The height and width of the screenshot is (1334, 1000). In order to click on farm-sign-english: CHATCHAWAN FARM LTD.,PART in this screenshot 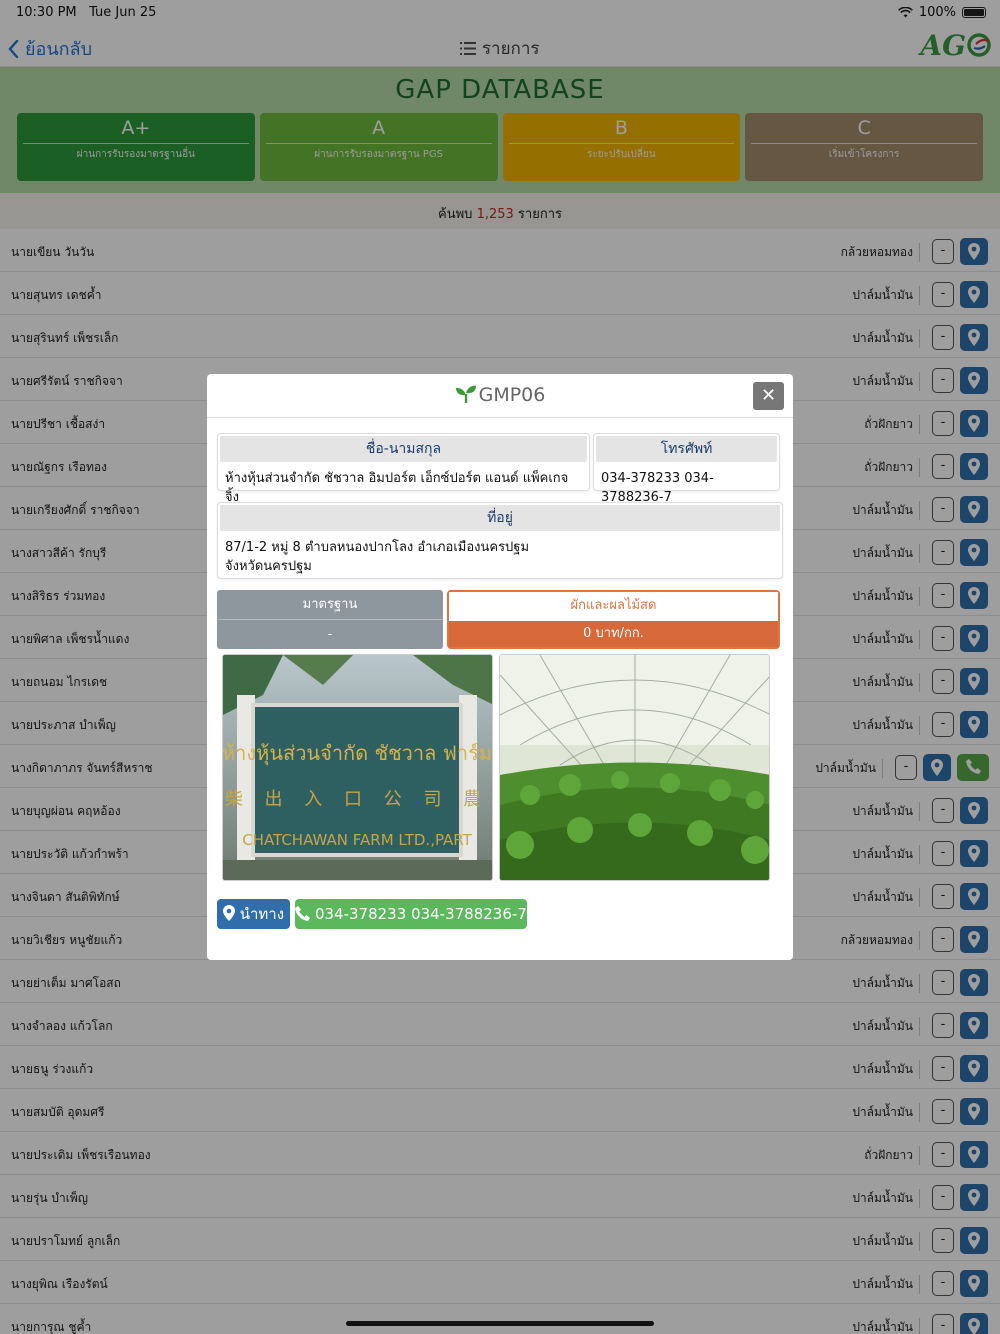, I will do `click(357, 840)`.